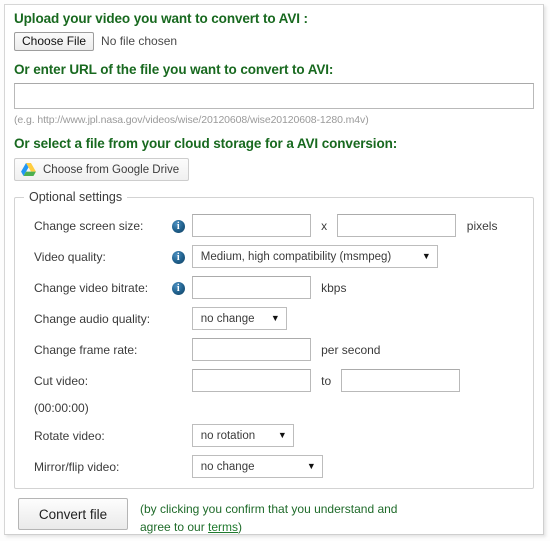  What do you see at coordinates (227, 318) in the screenshot?
I see `audio-quality-selected-value: no change` at bounding box center [227, 318].